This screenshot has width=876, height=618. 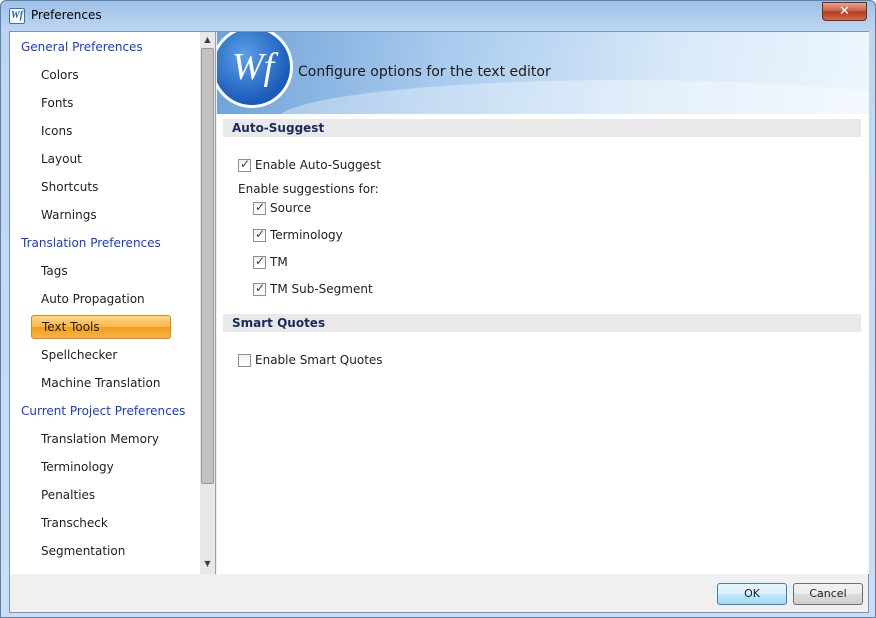 I want to click on sidebar-item-colors: Colors, so click(x=60, y=75).